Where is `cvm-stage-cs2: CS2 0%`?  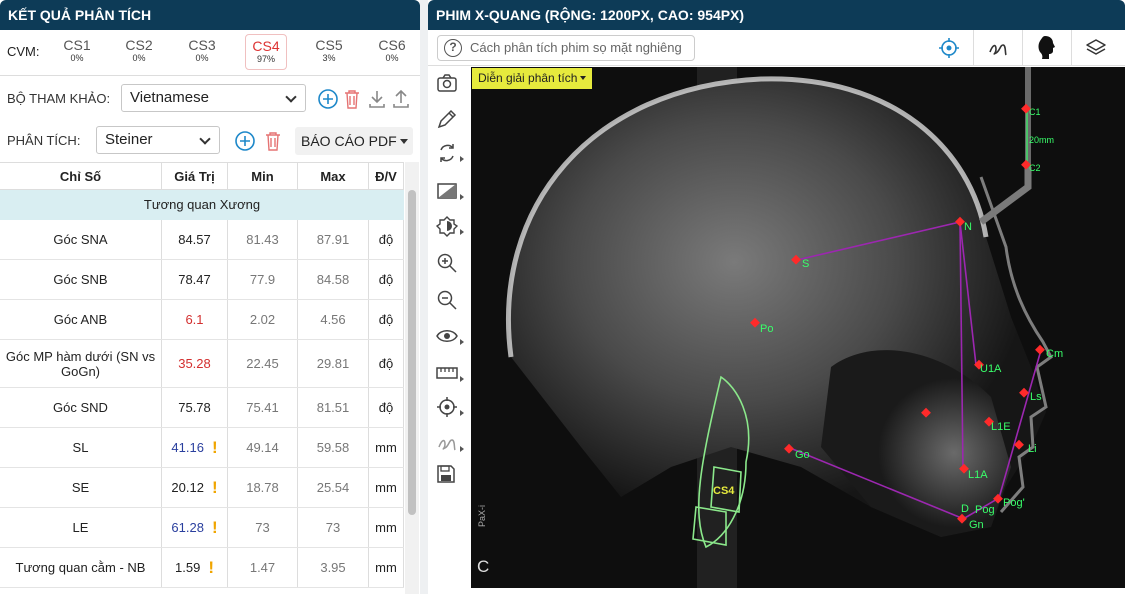
cvm-stage-cs2: CS2 0% is located at coordinates (139, 52).